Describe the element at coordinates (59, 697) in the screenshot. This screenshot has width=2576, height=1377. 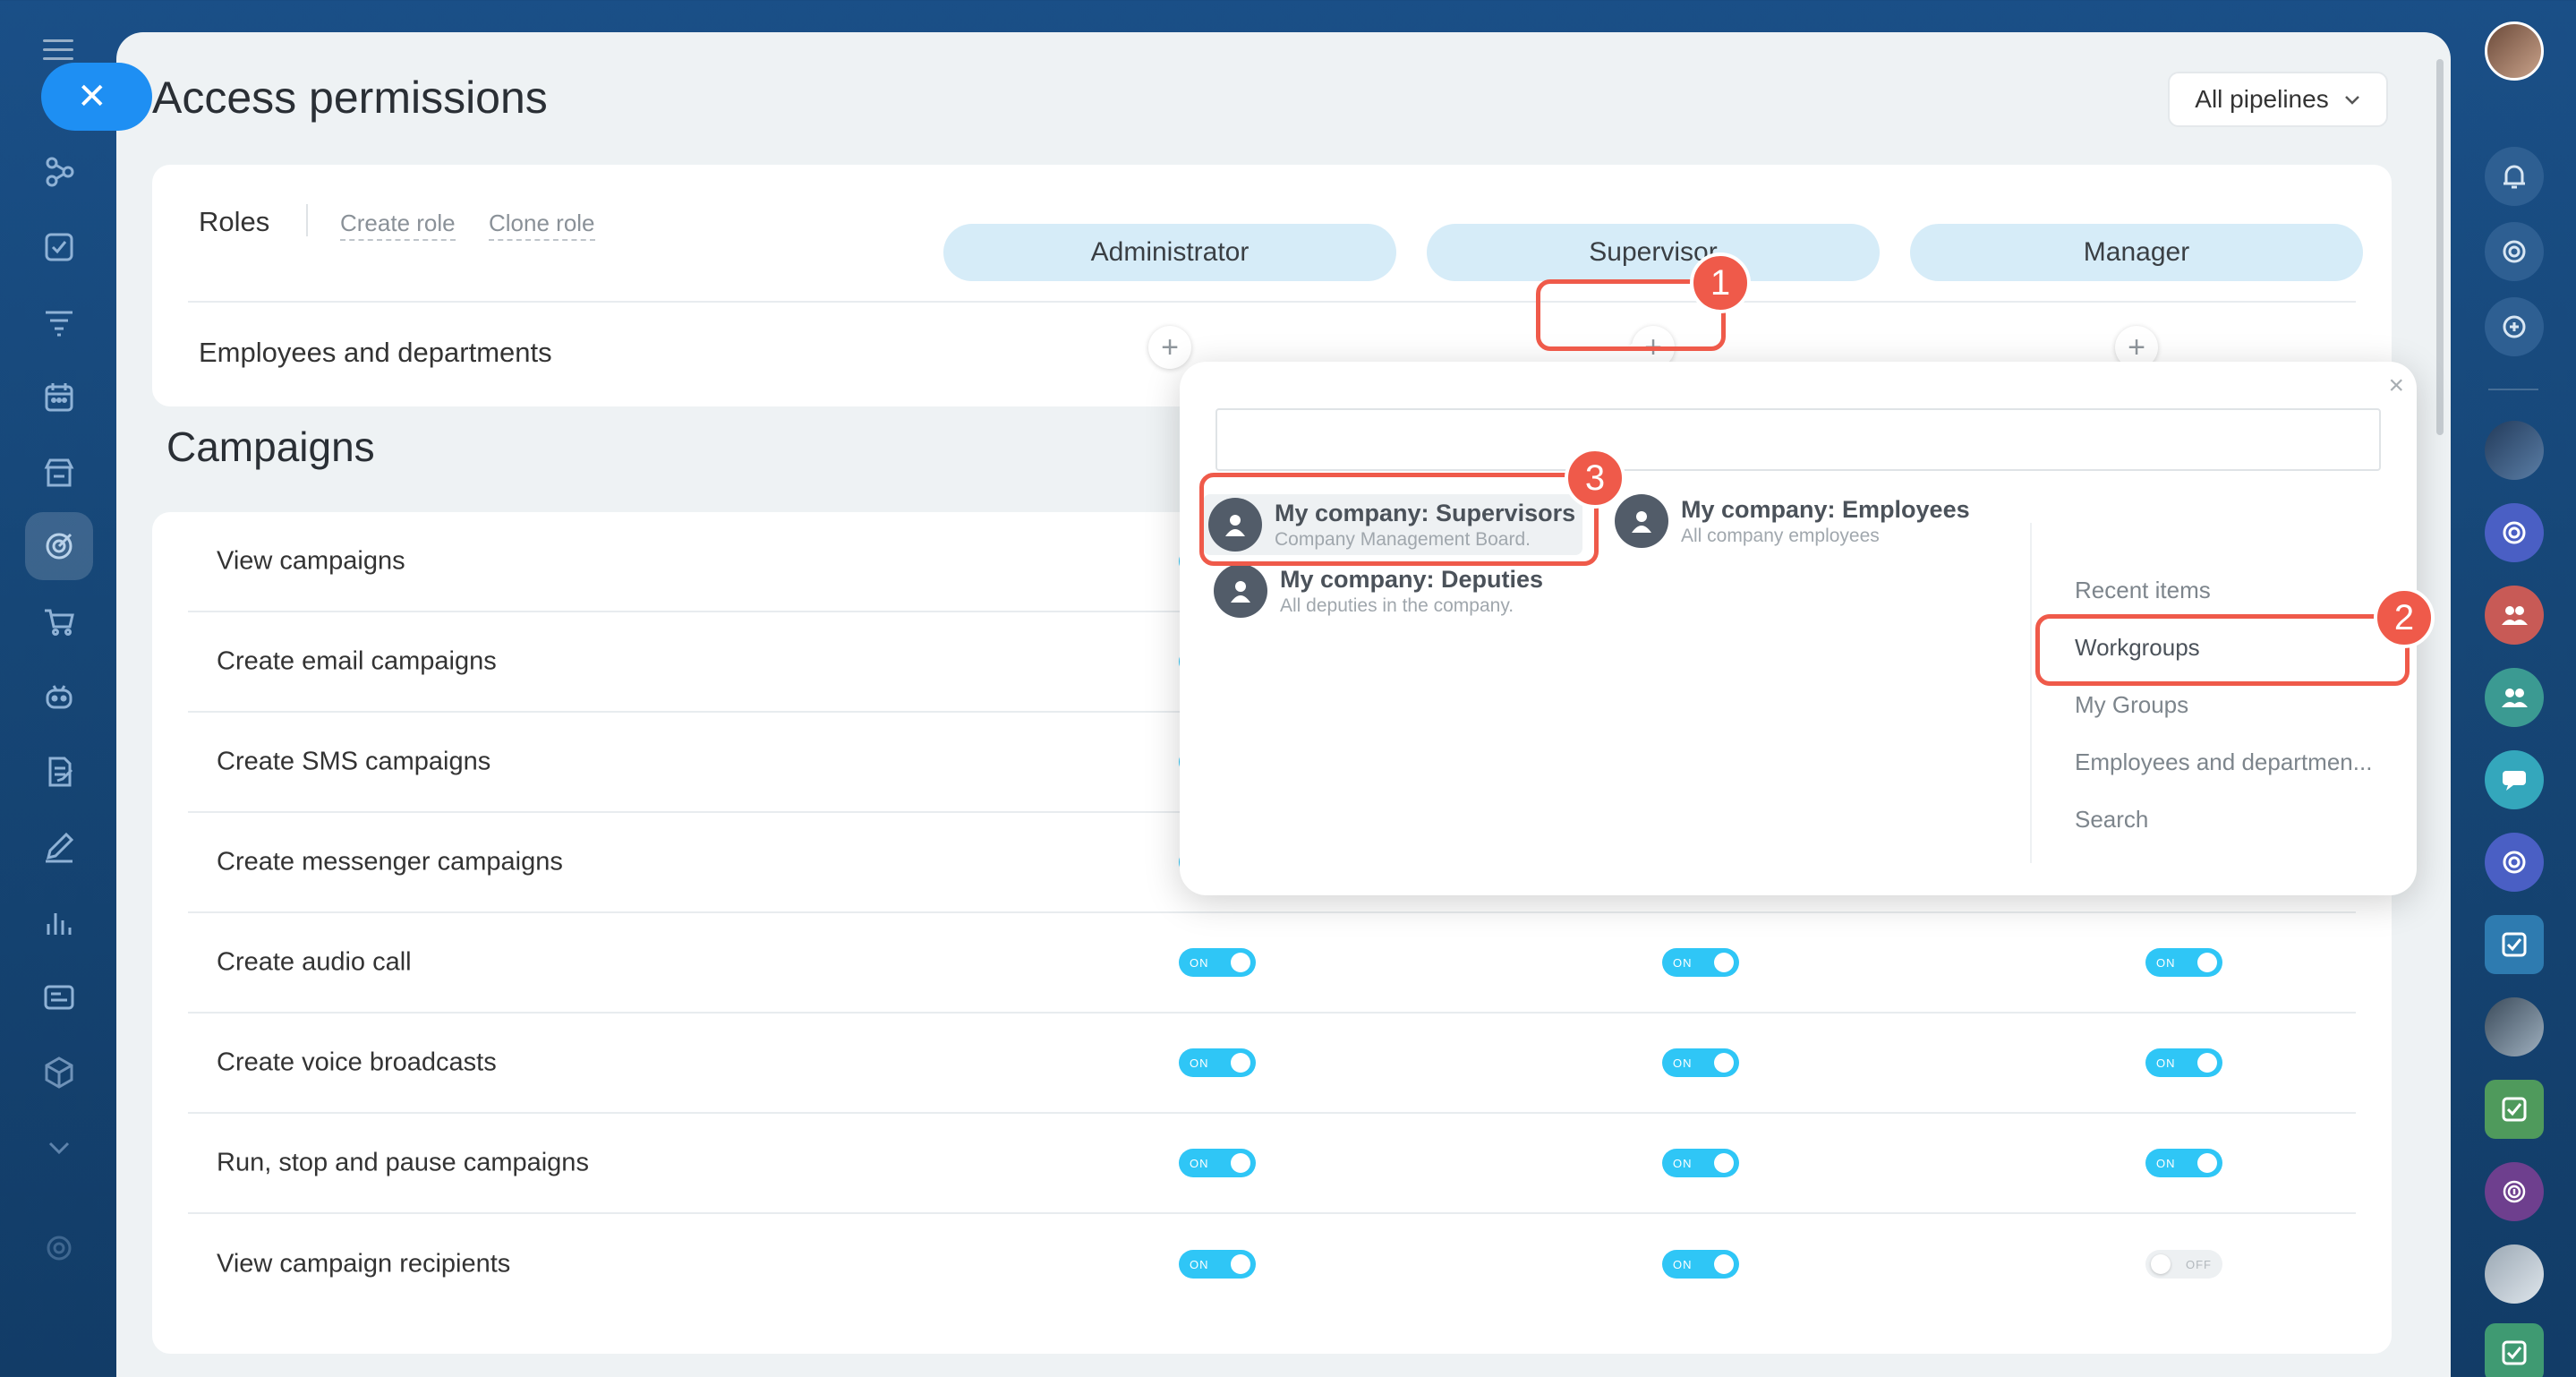
I see `robot-icon` at that location.